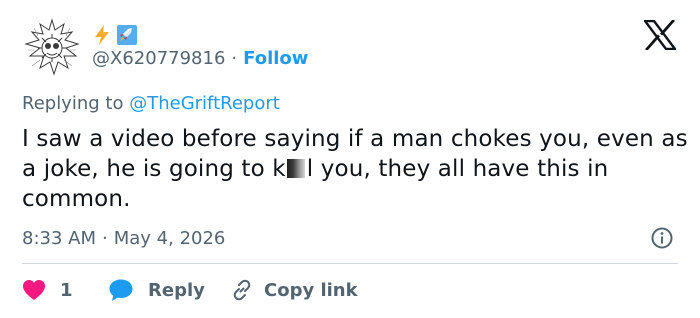 The height and width of the screenshot is (318, 700). I want to click on avatar-sketch-image, so click(52, 48).